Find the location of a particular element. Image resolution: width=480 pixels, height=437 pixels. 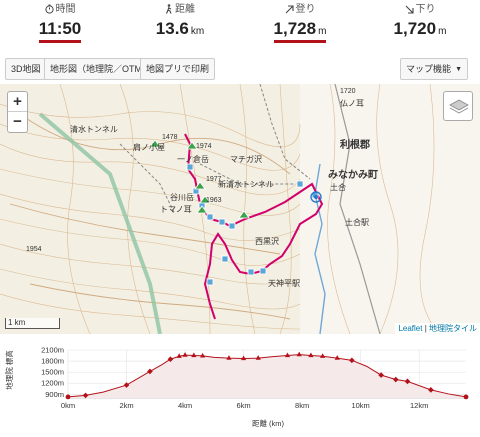

map-label-shin-shimizu-tunnel: 新清水トンネル is located at coordinates (246, 184).